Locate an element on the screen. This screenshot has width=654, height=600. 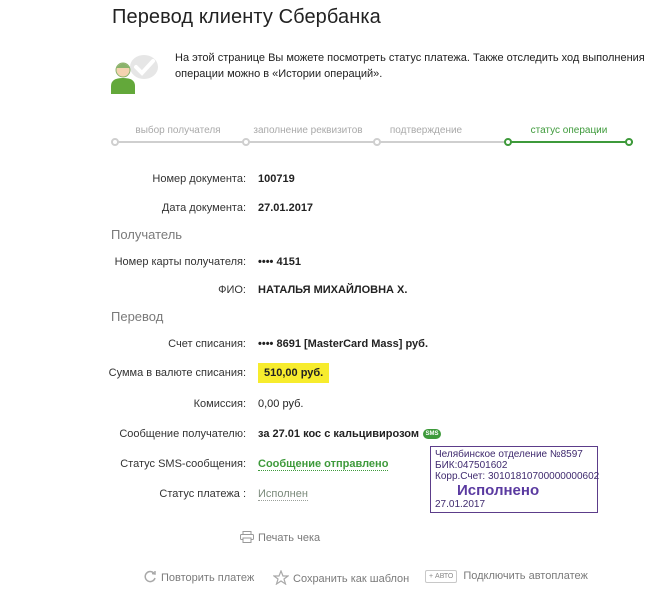
printer-icon is located at coordinates (247, 537).